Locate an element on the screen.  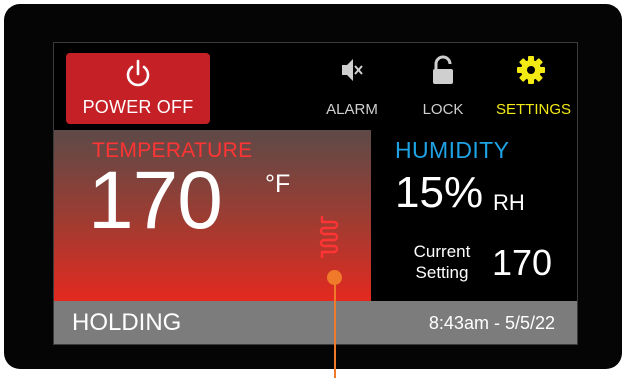
humidity-unit: RH is located at coordinates (509, 202).